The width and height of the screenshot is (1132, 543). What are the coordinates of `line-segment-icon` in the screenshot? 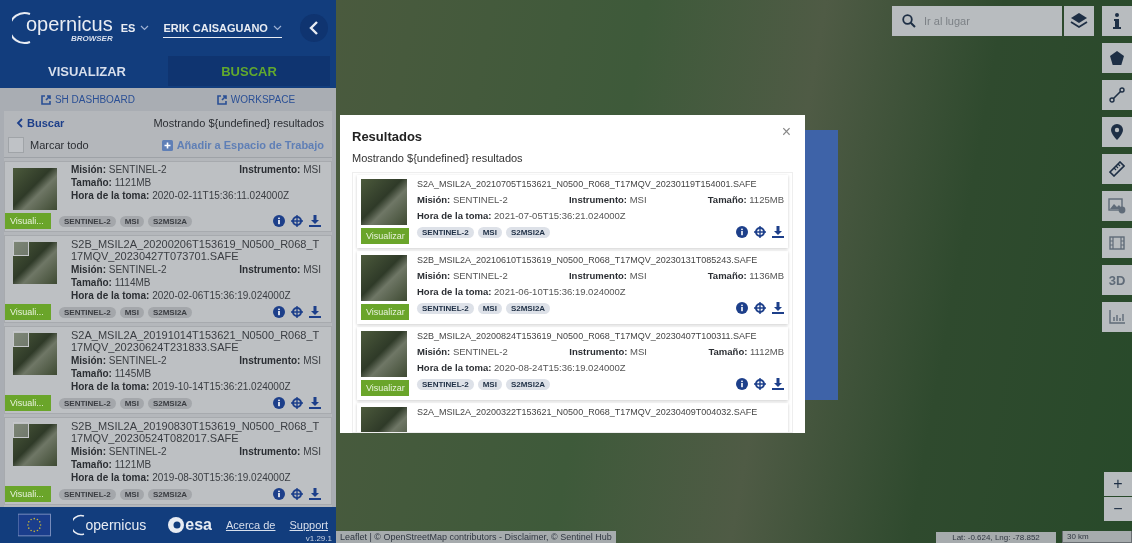 It's located at (1117, 95).